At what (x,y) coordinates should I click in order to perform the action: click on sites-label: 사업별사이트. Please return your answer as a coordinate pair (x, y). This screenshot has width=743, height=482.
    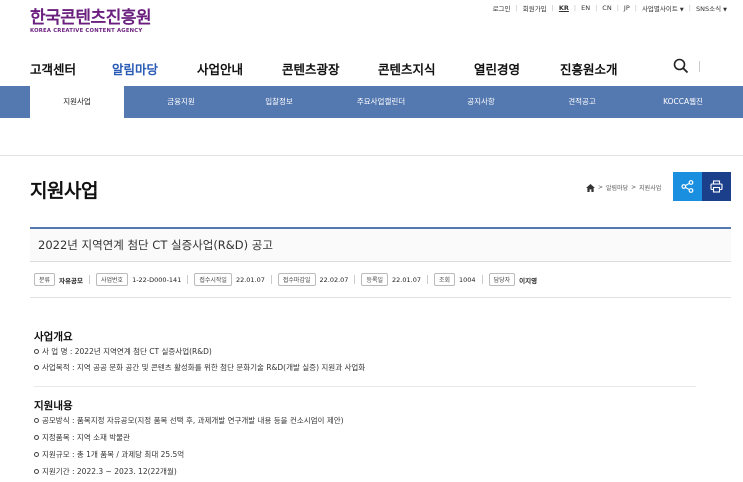
    Looking at the image, I should click on (659, 9).